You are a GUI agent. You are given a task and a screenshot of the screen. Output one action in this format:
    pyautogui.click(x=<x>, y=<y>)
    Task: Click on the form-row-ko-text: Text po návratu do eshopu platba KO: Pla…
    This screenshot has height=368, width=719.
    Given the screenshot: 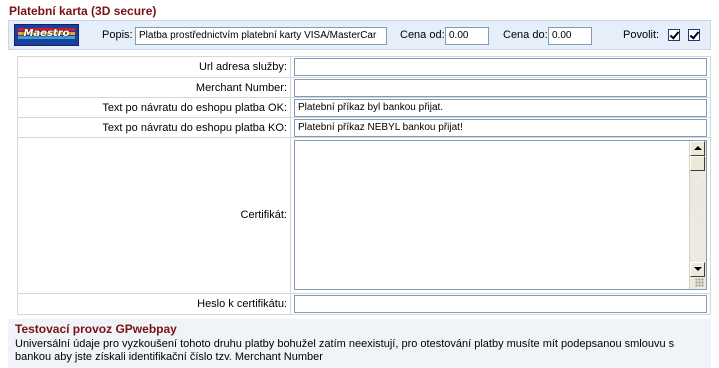 What is the action you would take?
    pyautogui.click(x=364, y=128)
    